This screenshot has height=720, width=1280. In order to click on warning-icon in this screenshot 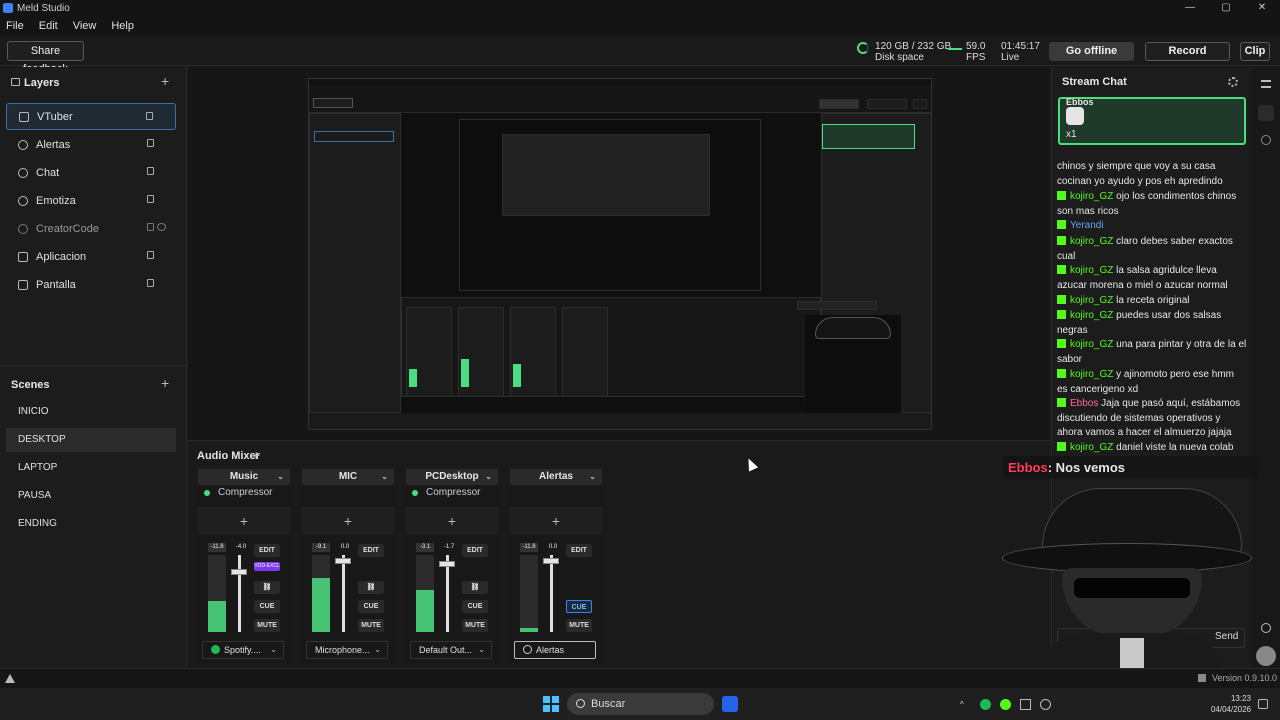, I will do `click(10, 678)`.